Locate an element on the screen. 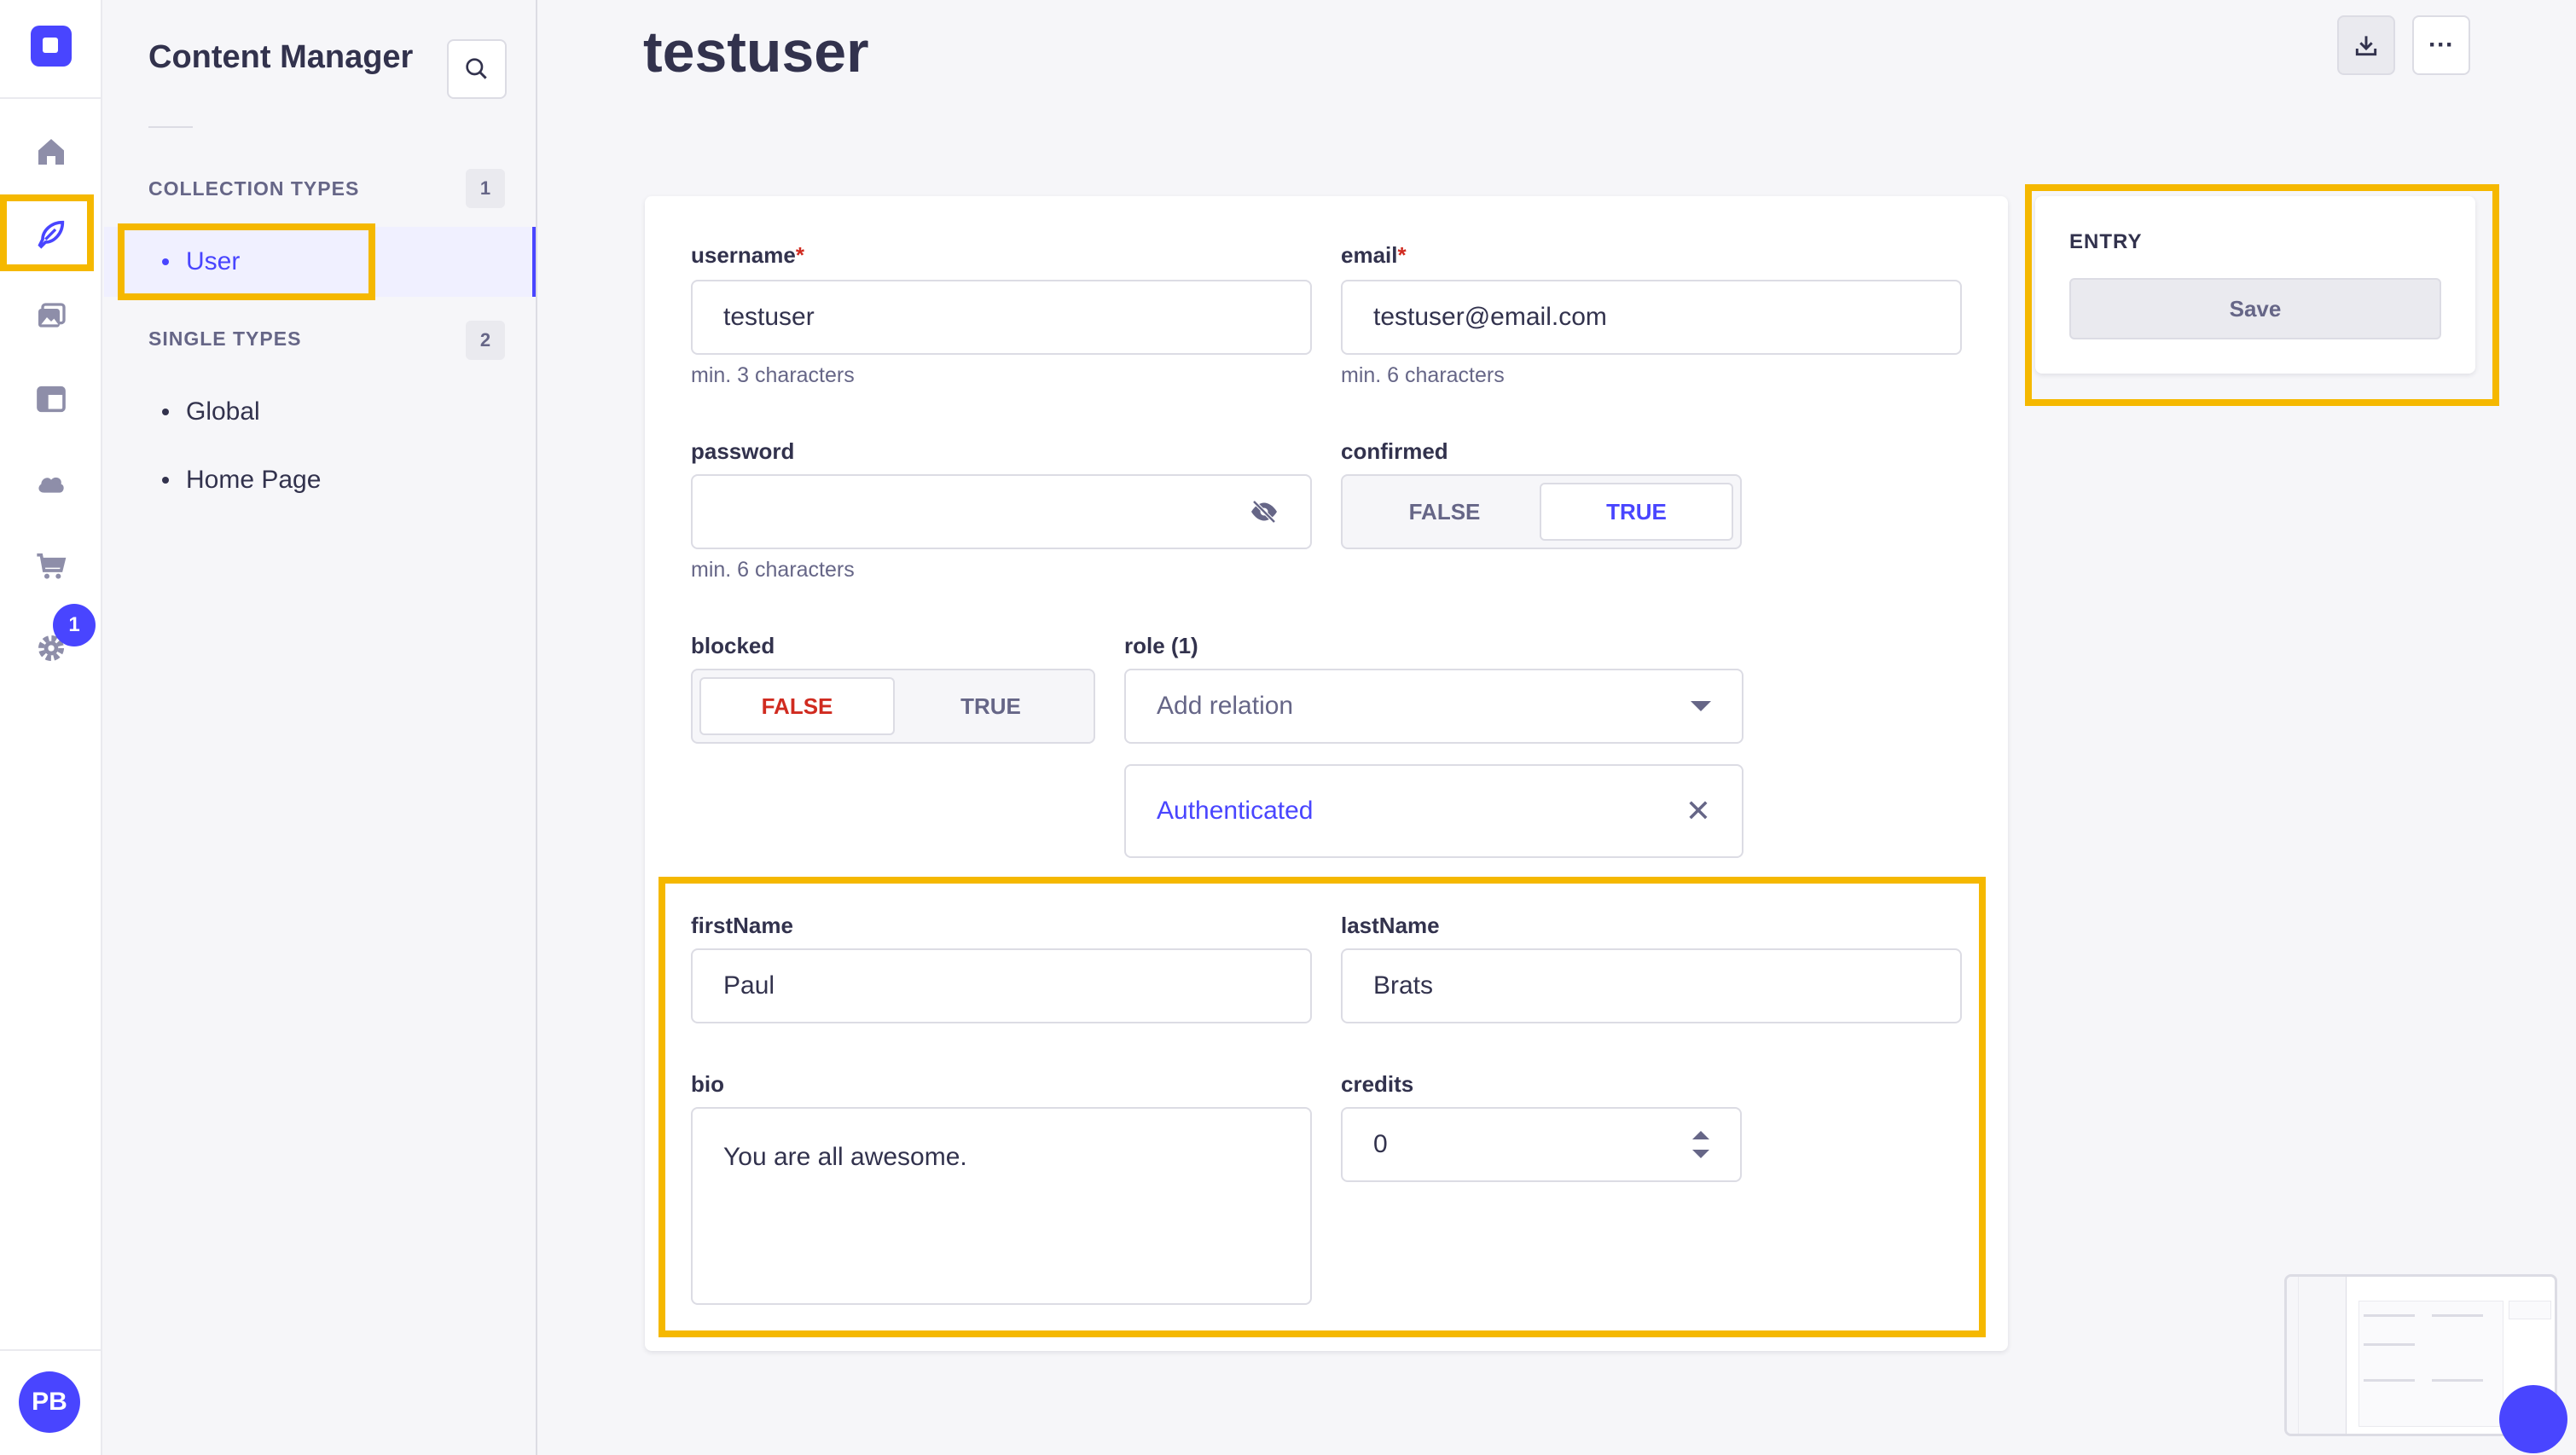 This screenshot has height=1455, width=2576. nav-item-home-page: Home Page is located at coordinates (320, 480).